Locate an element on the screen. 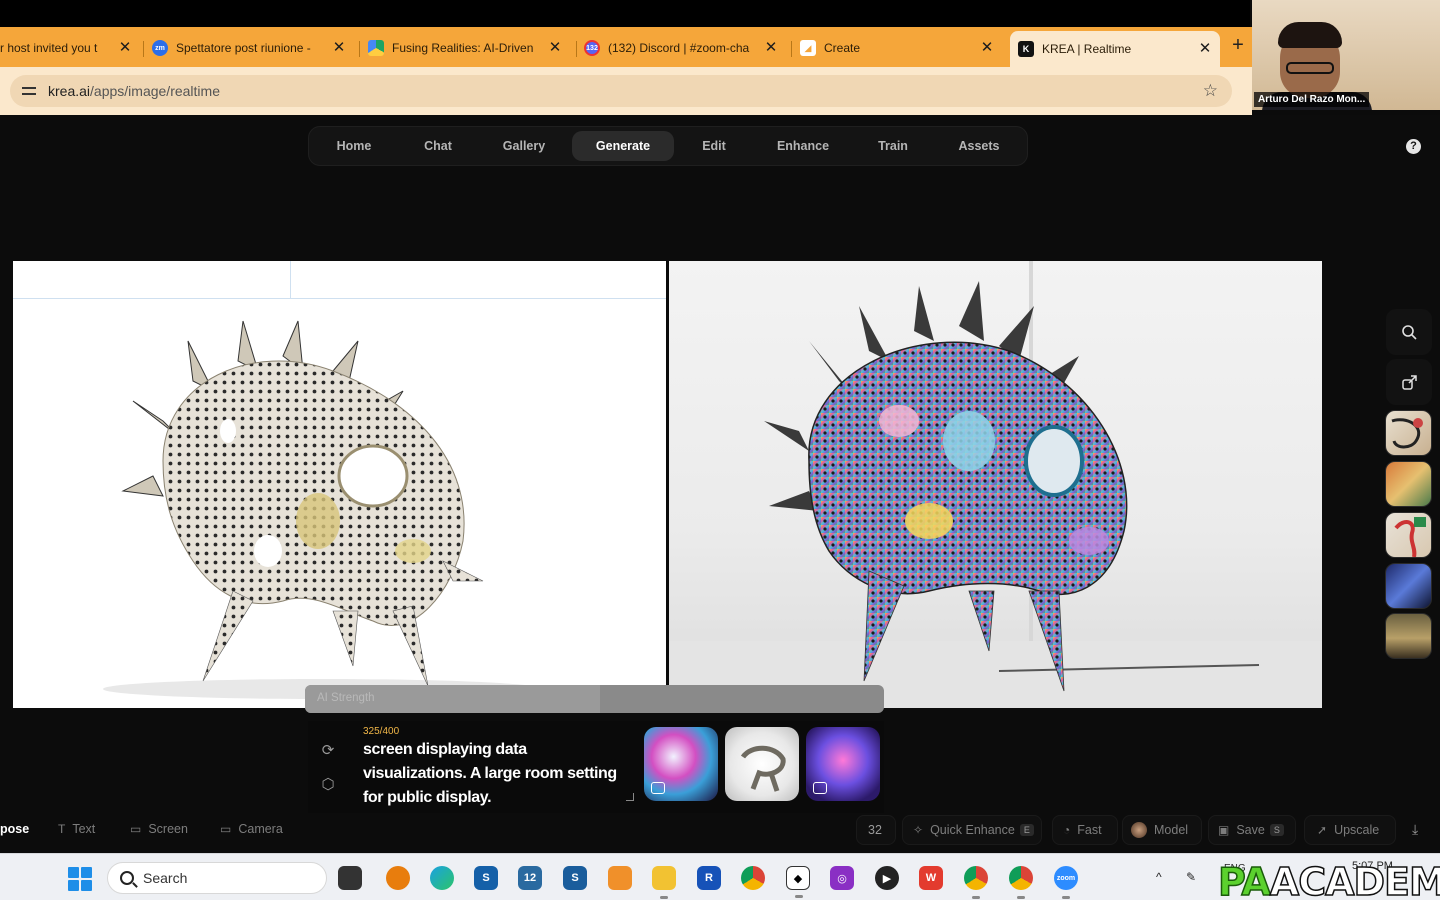 This screenshot has height=900, width=1440. windows-start-icon is located at coordinates (80, 879).